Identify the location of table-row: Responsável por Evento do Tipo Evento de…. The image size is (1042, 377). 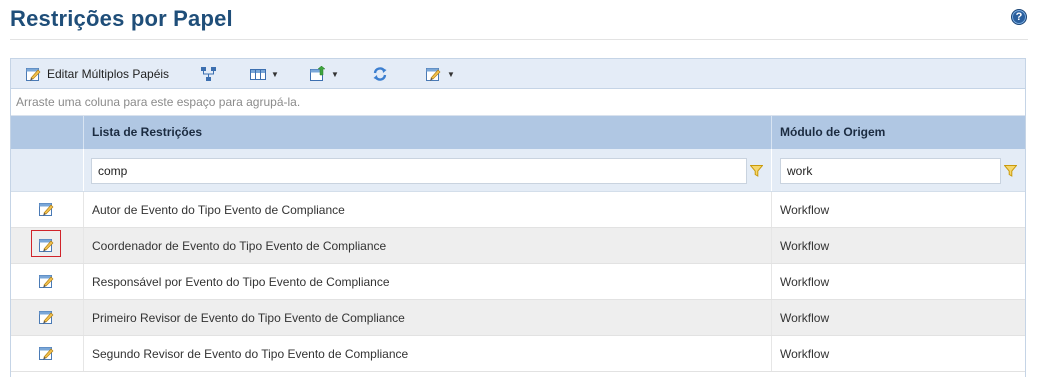
(518, 282).